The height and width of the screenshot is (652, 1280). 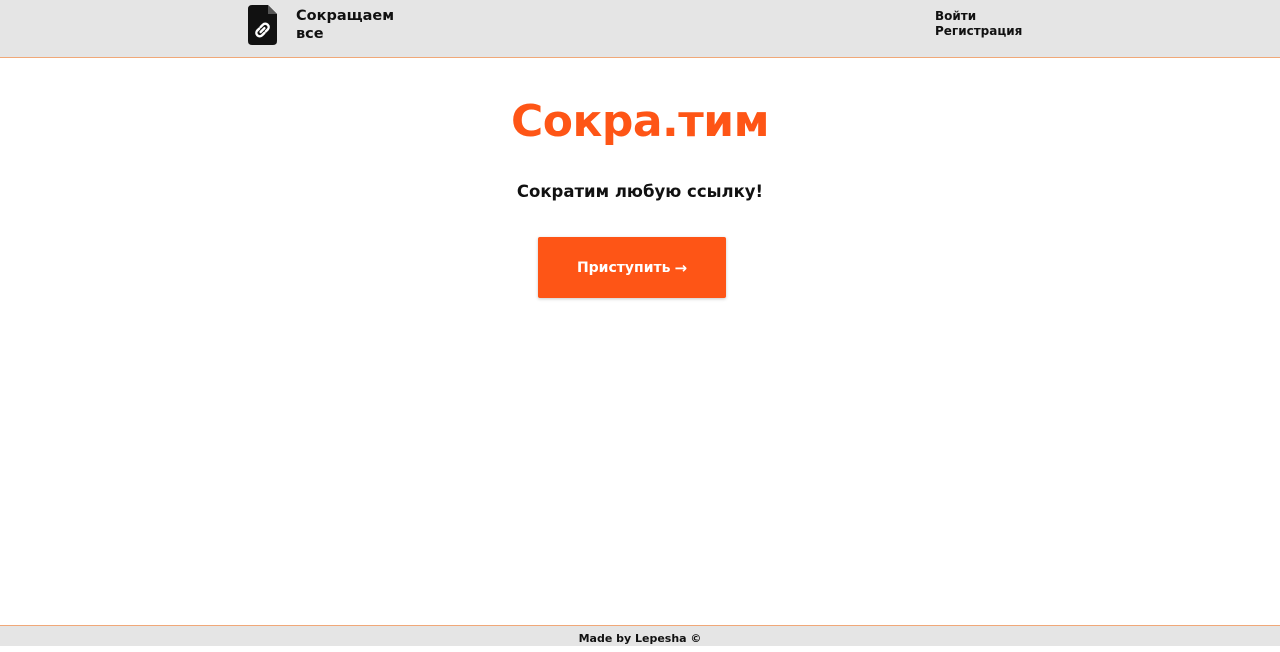 I want to click on footer-credit: Made by Lepesha ©, so click(x=640, y=638).